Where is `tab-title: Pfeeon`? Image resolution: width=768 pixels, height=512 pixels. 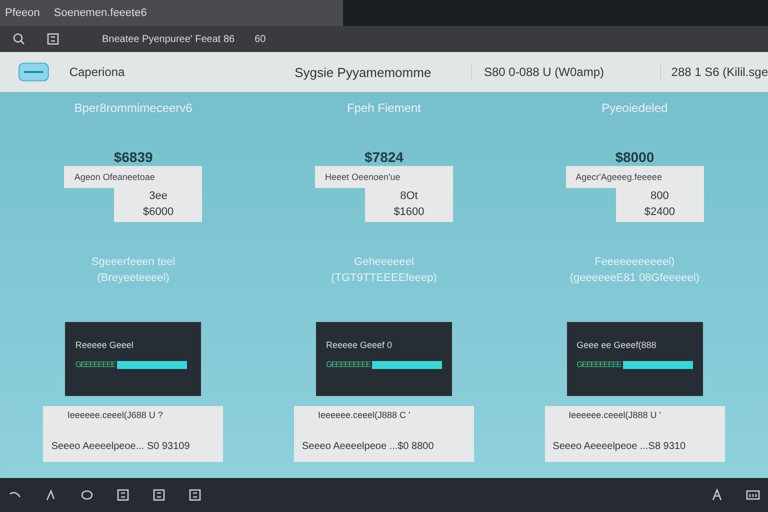
tab-title: Pfeeon is located at coordinates (22, 13).